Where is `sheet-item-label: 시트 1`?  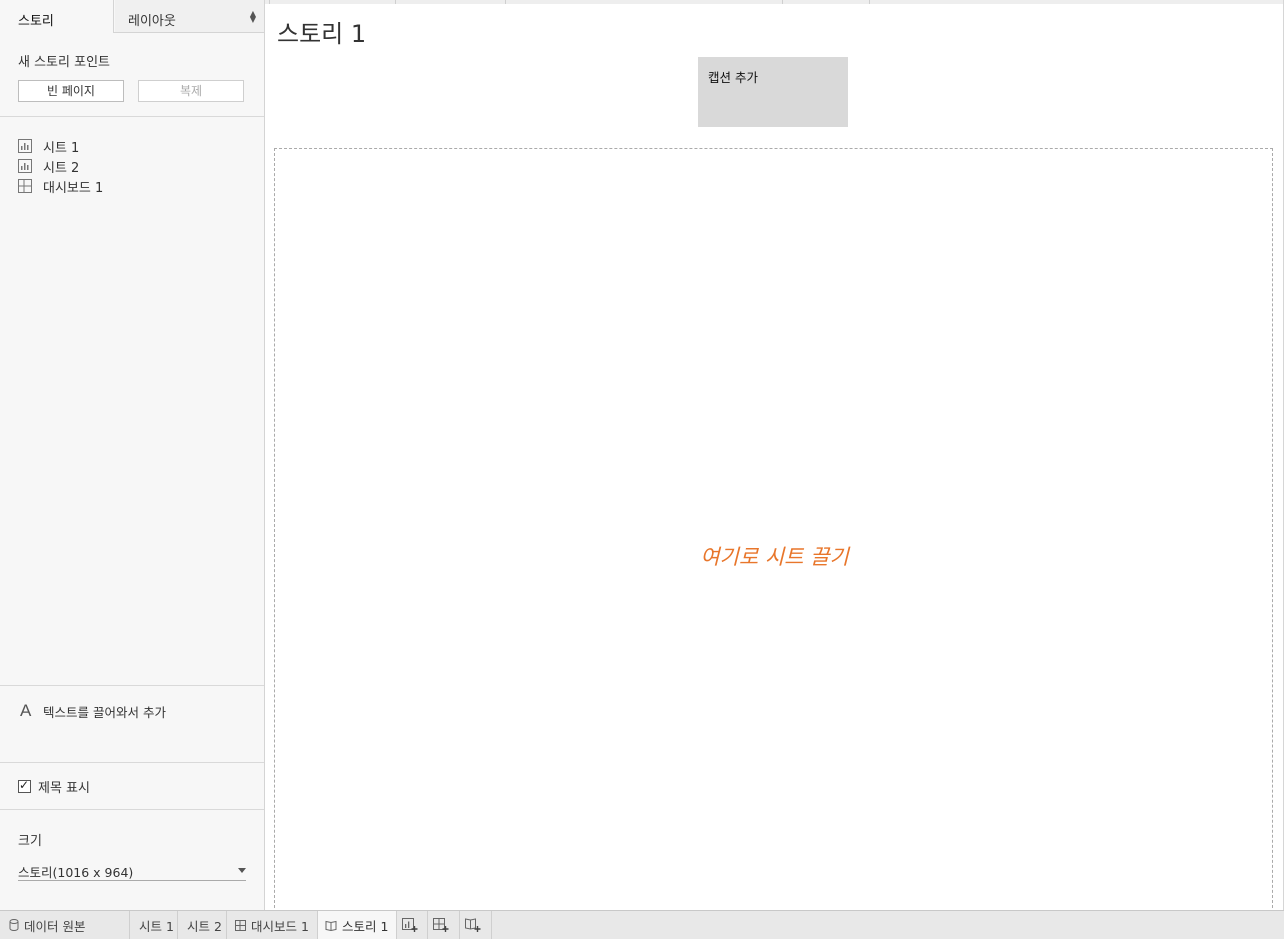
sheet-item-label: 시트 1 is located at coordinates (61, 148).